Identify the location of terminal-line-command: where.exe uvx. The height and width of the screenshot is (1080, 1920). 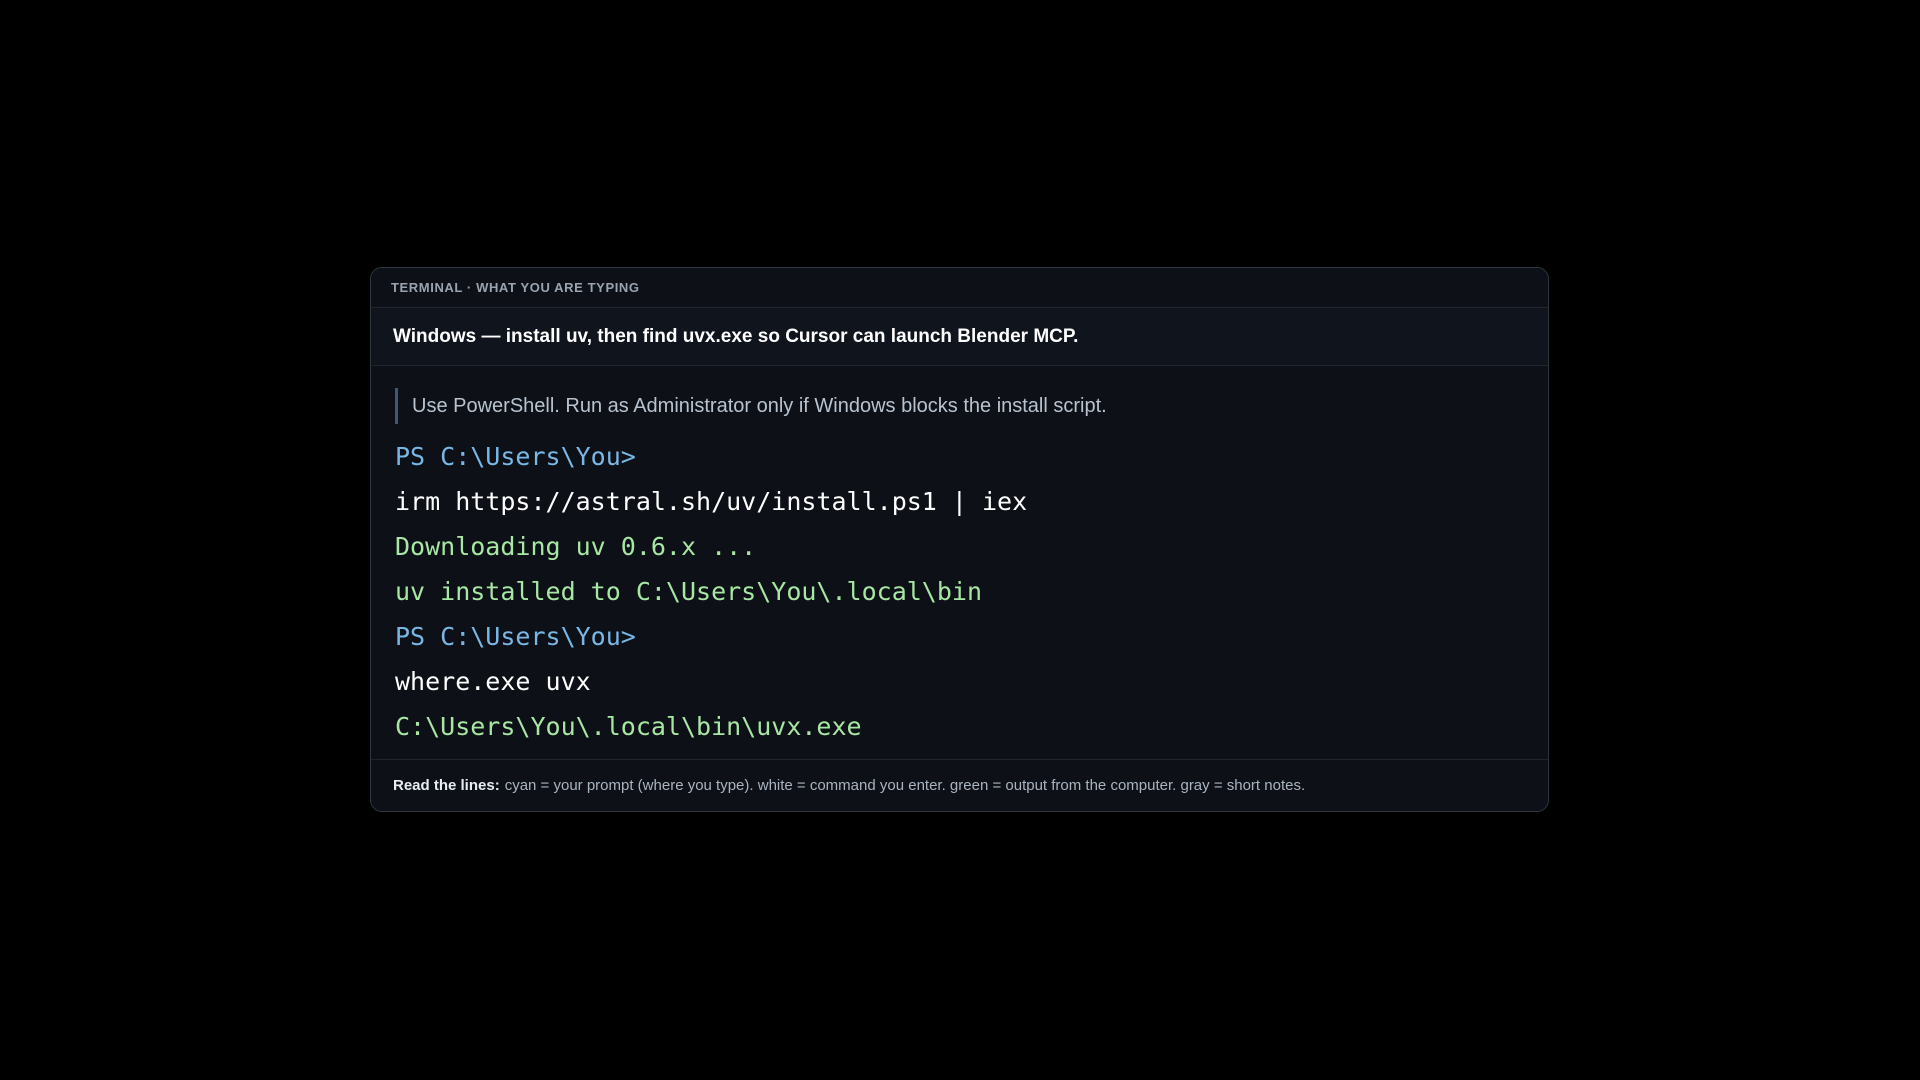
(960, 681).